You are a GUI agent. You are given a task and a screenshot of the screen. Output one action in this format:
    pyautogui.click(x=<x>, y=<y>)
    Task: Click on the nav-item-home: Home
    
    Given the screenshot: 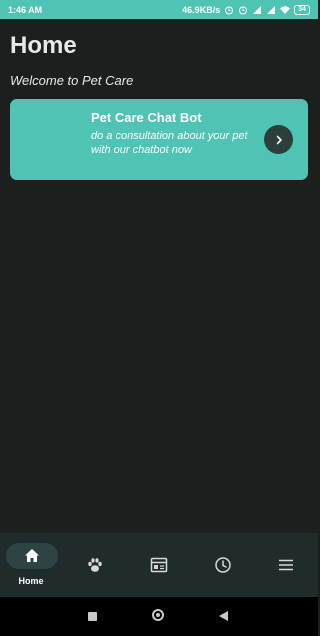 What is the action you would take?
    pyautogui.click(x=32, y=565)
    